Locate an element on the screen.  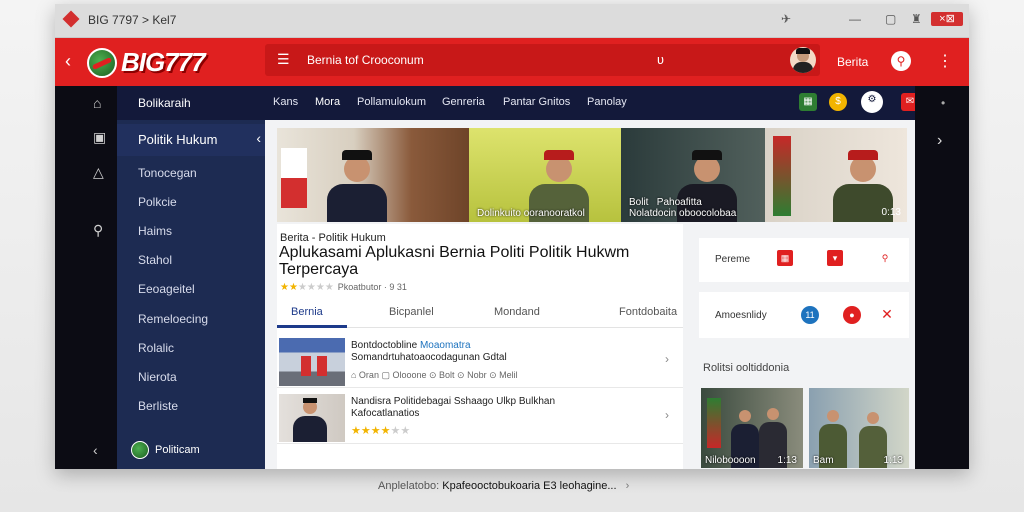
rating-stars: ★★★★★★ is located at coordinates (381, 431).